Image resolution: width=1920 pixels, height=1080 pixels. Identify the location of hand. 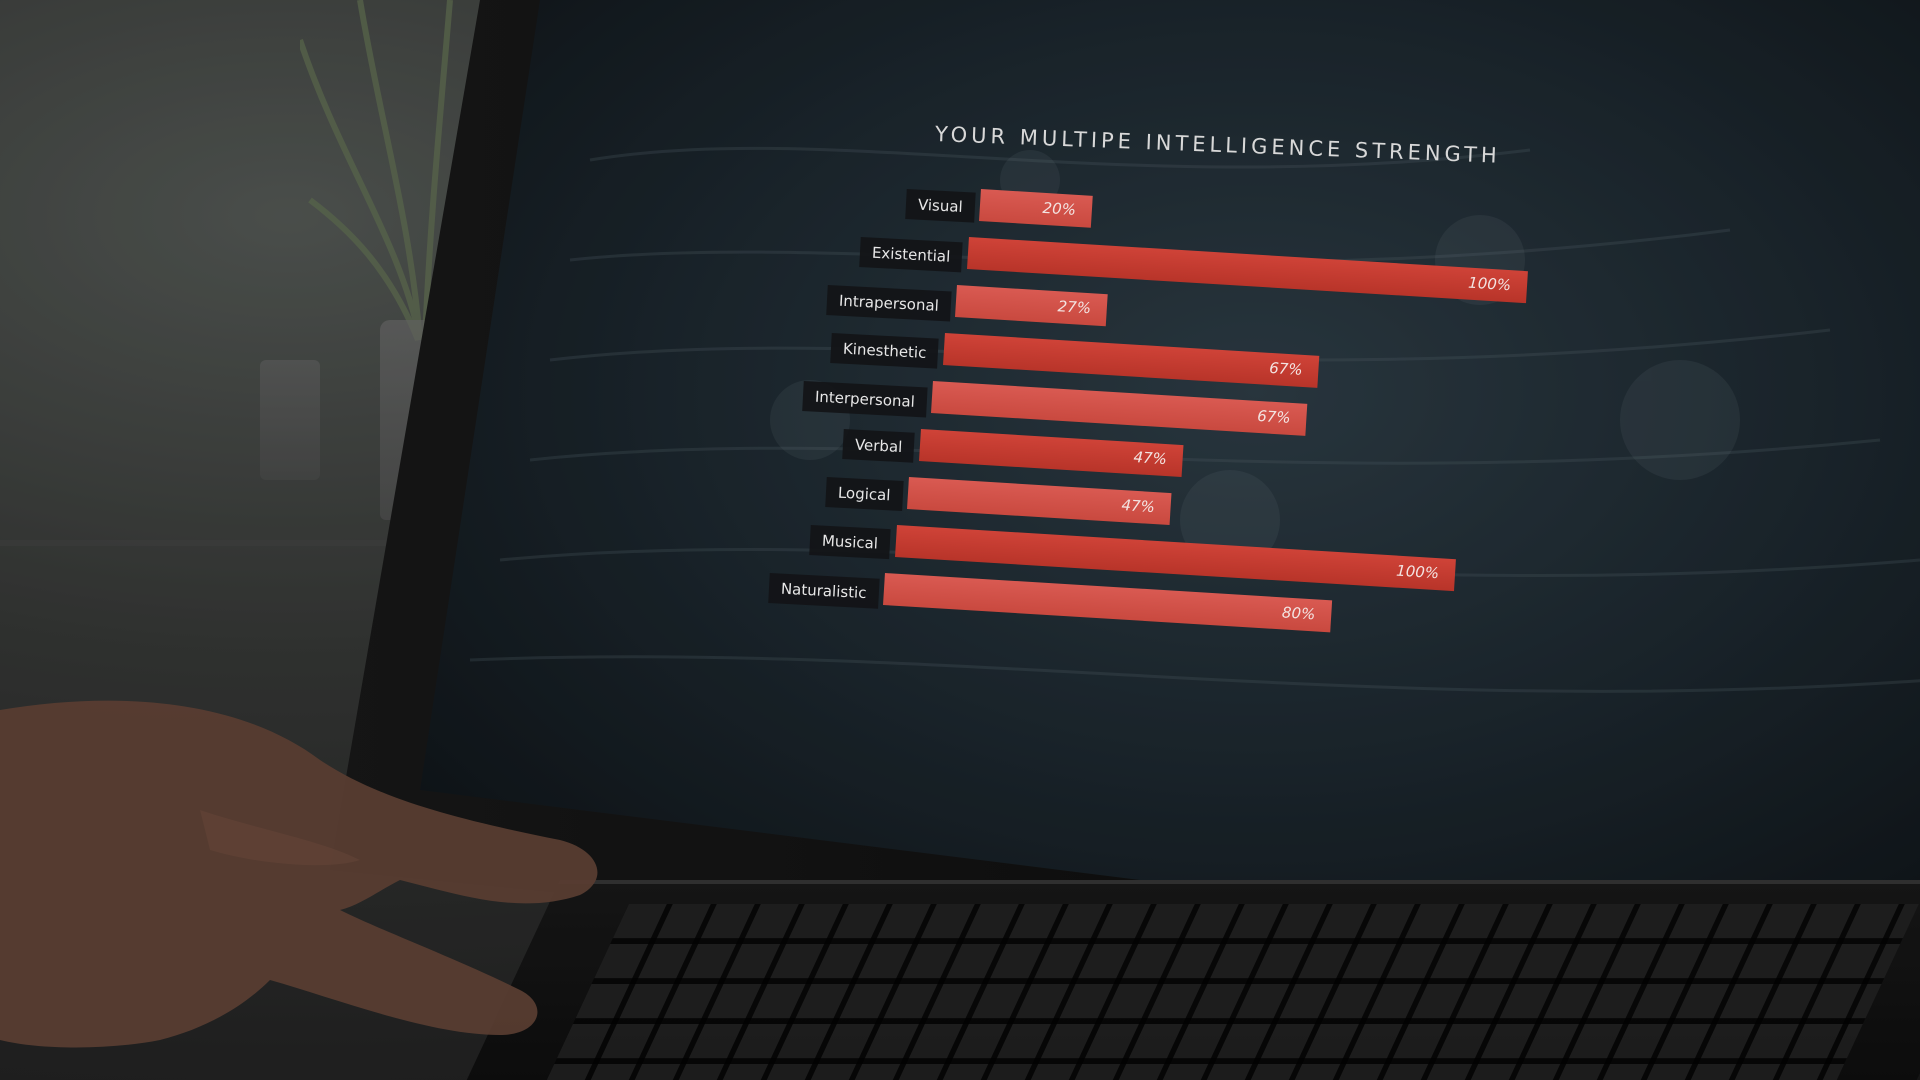
(299, 874).